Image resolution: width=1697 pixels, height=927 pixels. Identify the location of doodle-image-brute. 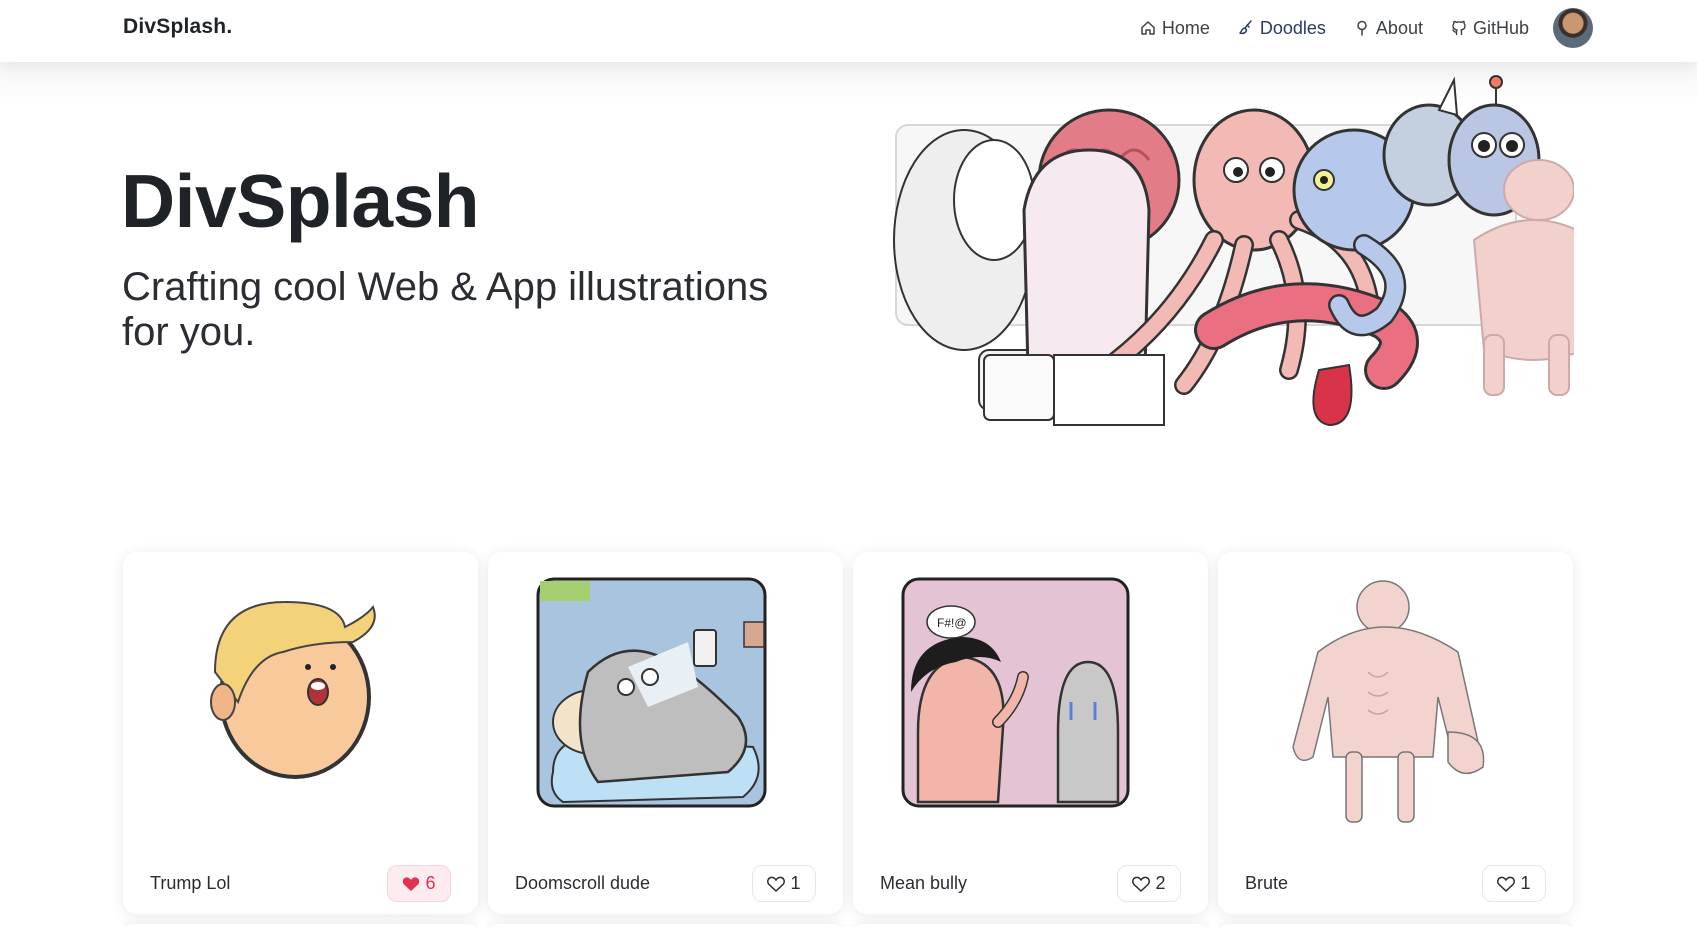
(1388, 701).